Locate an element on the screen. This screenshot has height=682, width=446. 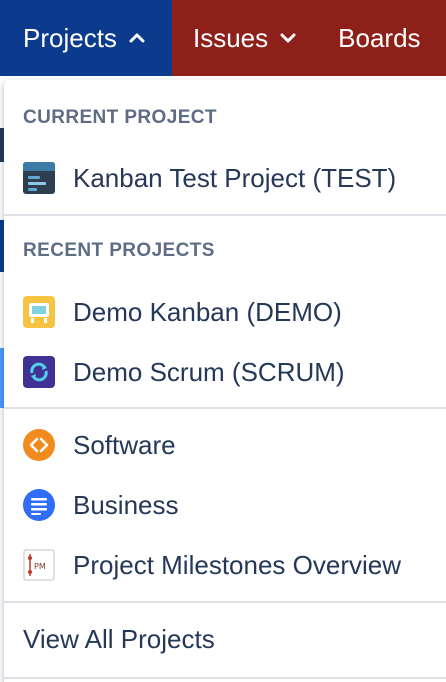
top-nav-bar: Projects Issues Boards is located at coordinates (223, 38).